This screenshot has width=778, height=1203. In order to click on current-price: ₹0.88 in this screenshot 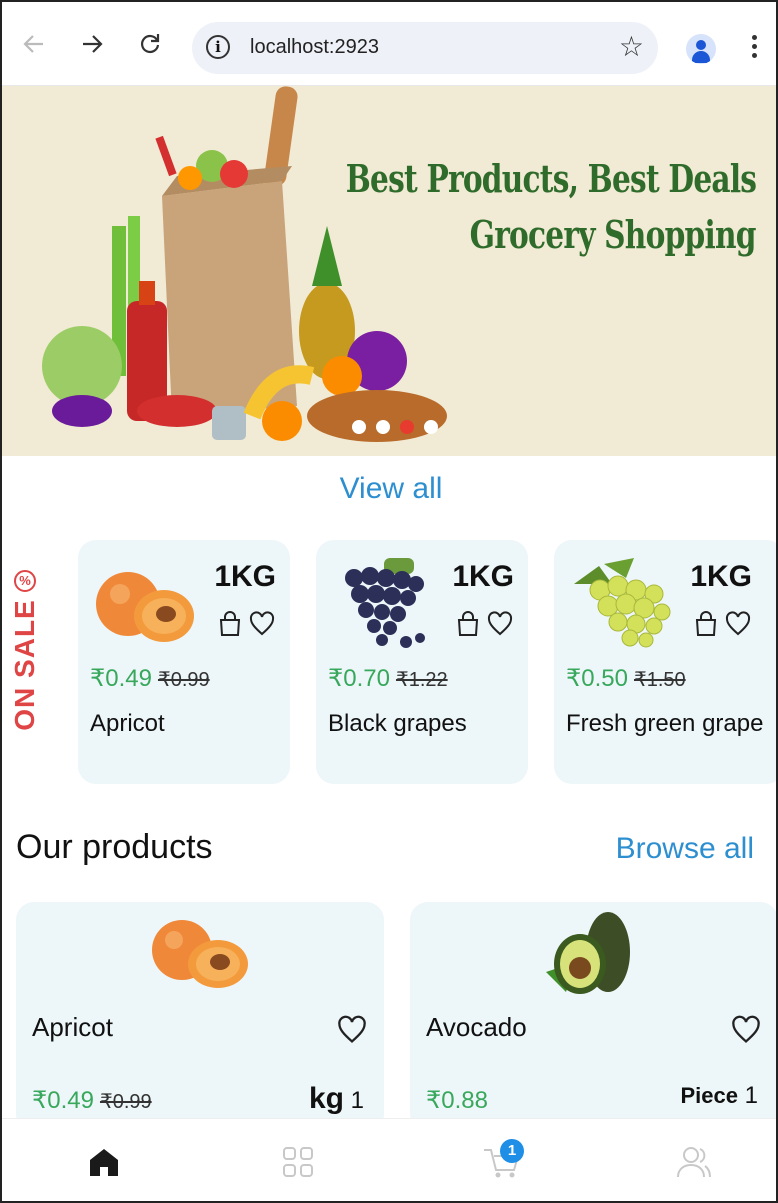, I will do `click(457, 1100)`.